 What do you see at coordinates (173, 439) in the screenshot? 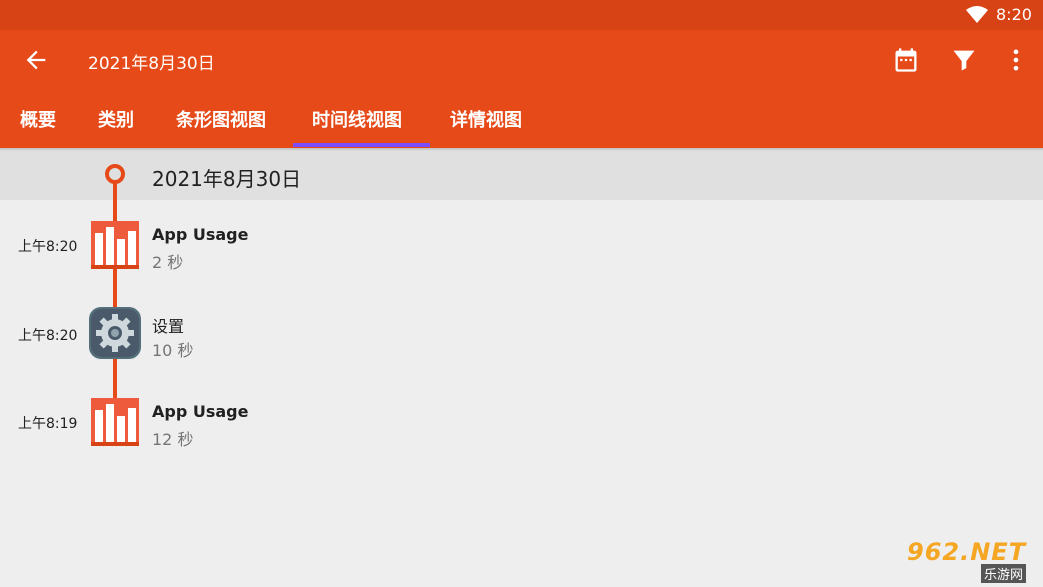
I see `entry-duration: 12 秒` at bounding box center [173, 439].